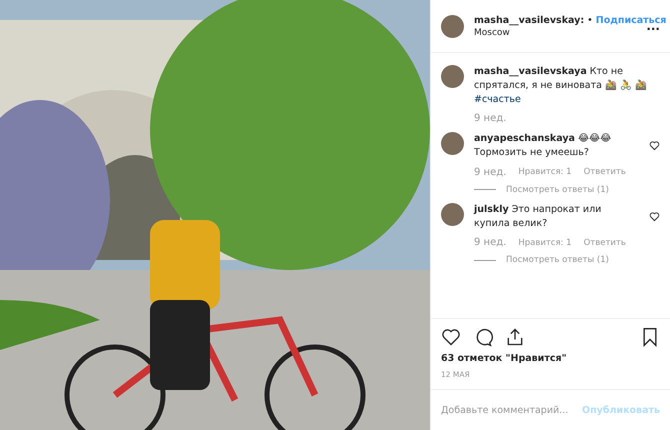 The width and height of the screenshot is (670, 430). Describe the element at coordinates (555, 33) in the screenshot. I see `location-link: Moscow` at that location.